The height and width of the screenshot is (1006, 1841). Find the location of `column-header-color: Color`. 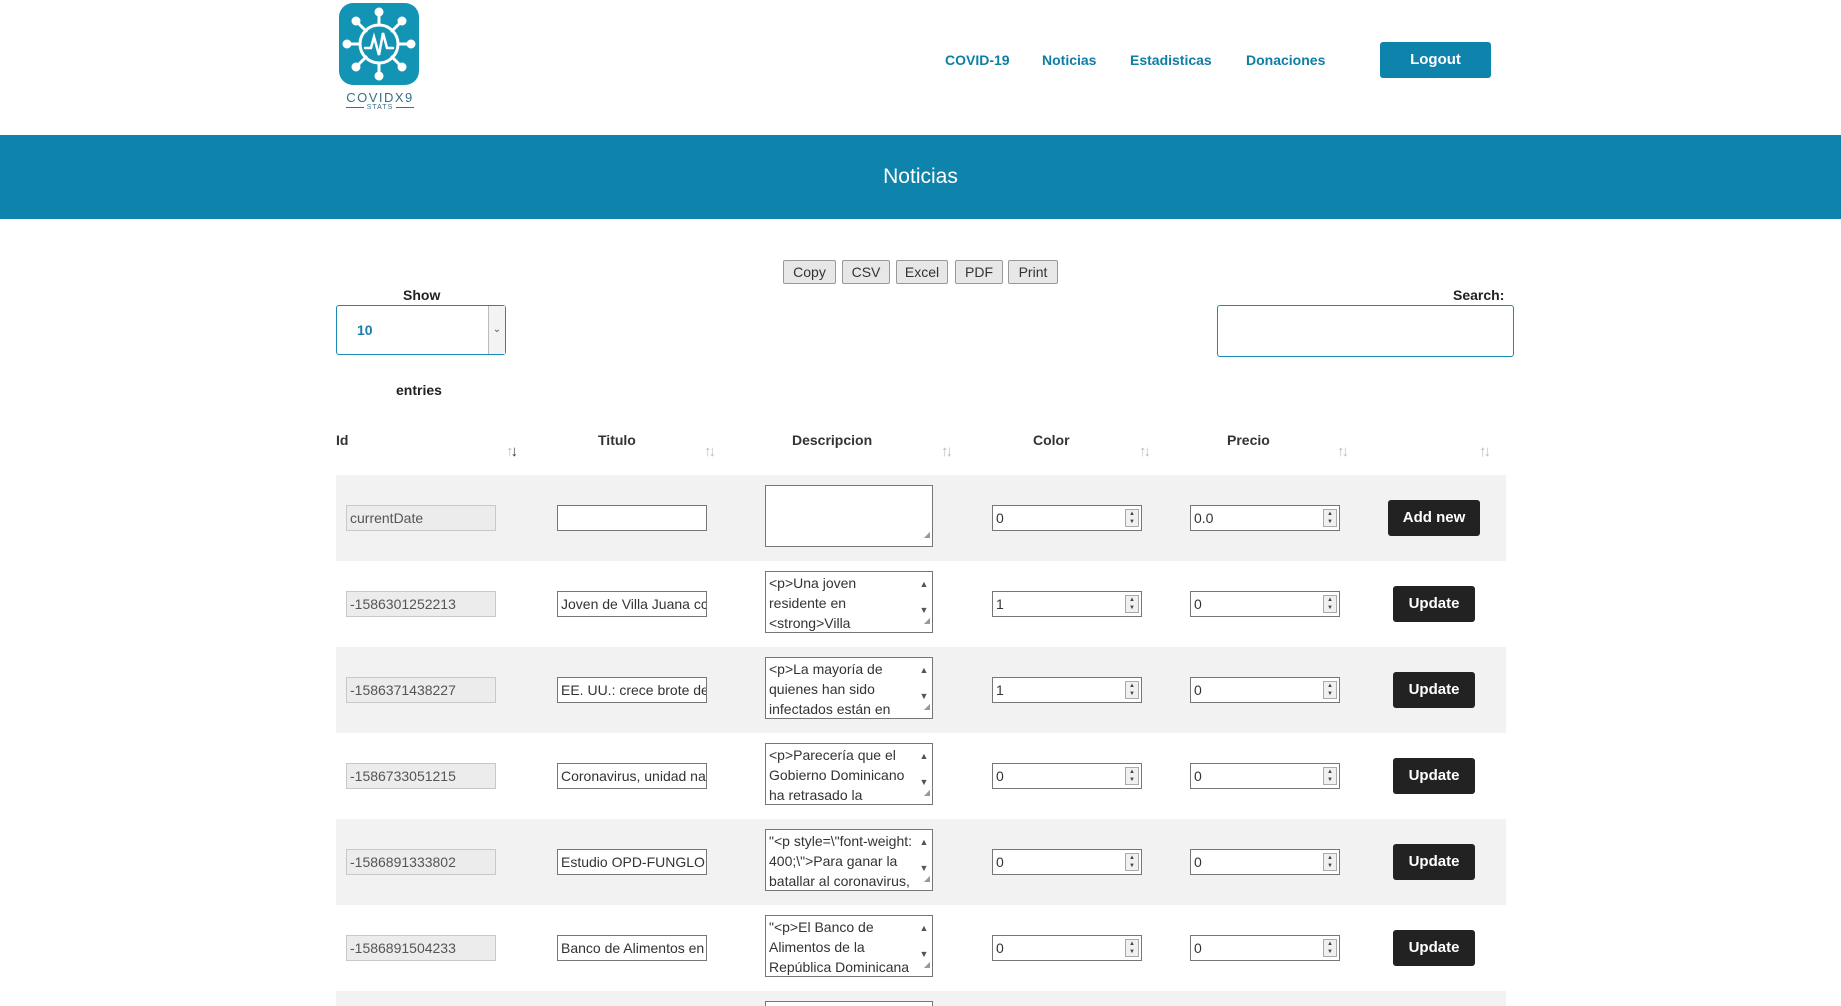

column-header-color: Color is located at coordinates (1051, 440).